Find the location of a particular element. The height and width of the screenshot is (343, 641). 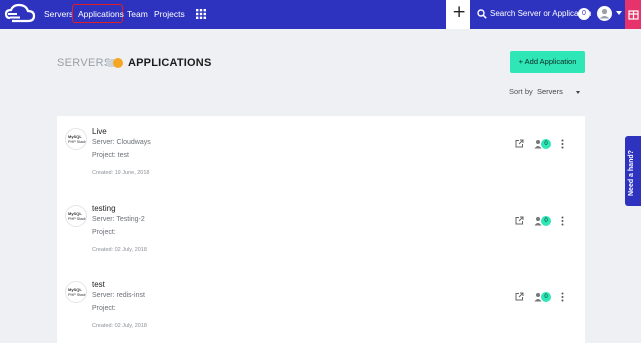

need-a-hand-tab: Need a hand? is located at coordinates (633, 171).